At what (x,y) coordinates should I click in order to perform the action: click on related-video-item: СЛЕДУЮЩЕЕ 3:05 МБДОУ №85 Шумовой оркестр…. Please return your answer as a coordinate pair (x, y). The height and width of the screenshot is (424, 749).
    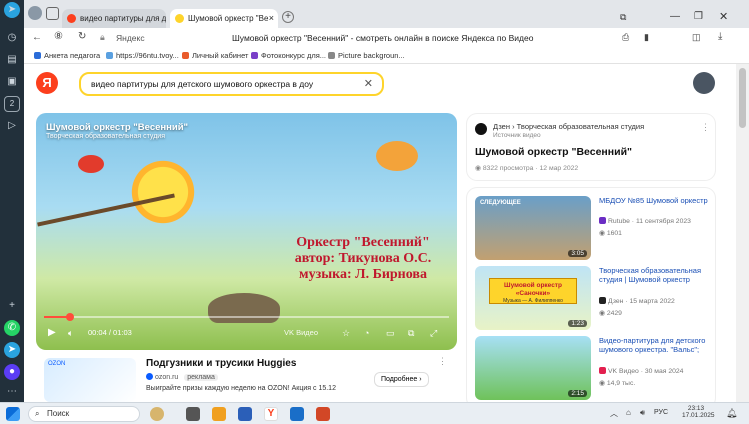
    Looking at the image, I should click on (596, 229).